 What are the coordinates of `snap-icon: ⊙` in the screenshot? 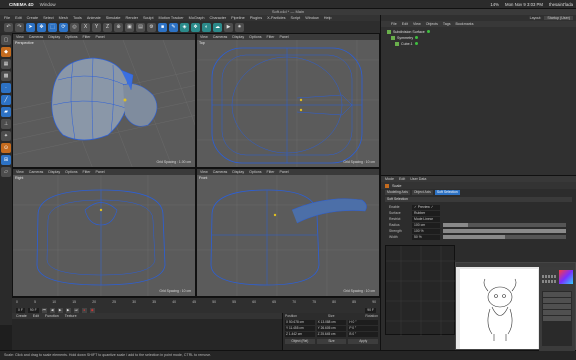 It's located at (6, 148).